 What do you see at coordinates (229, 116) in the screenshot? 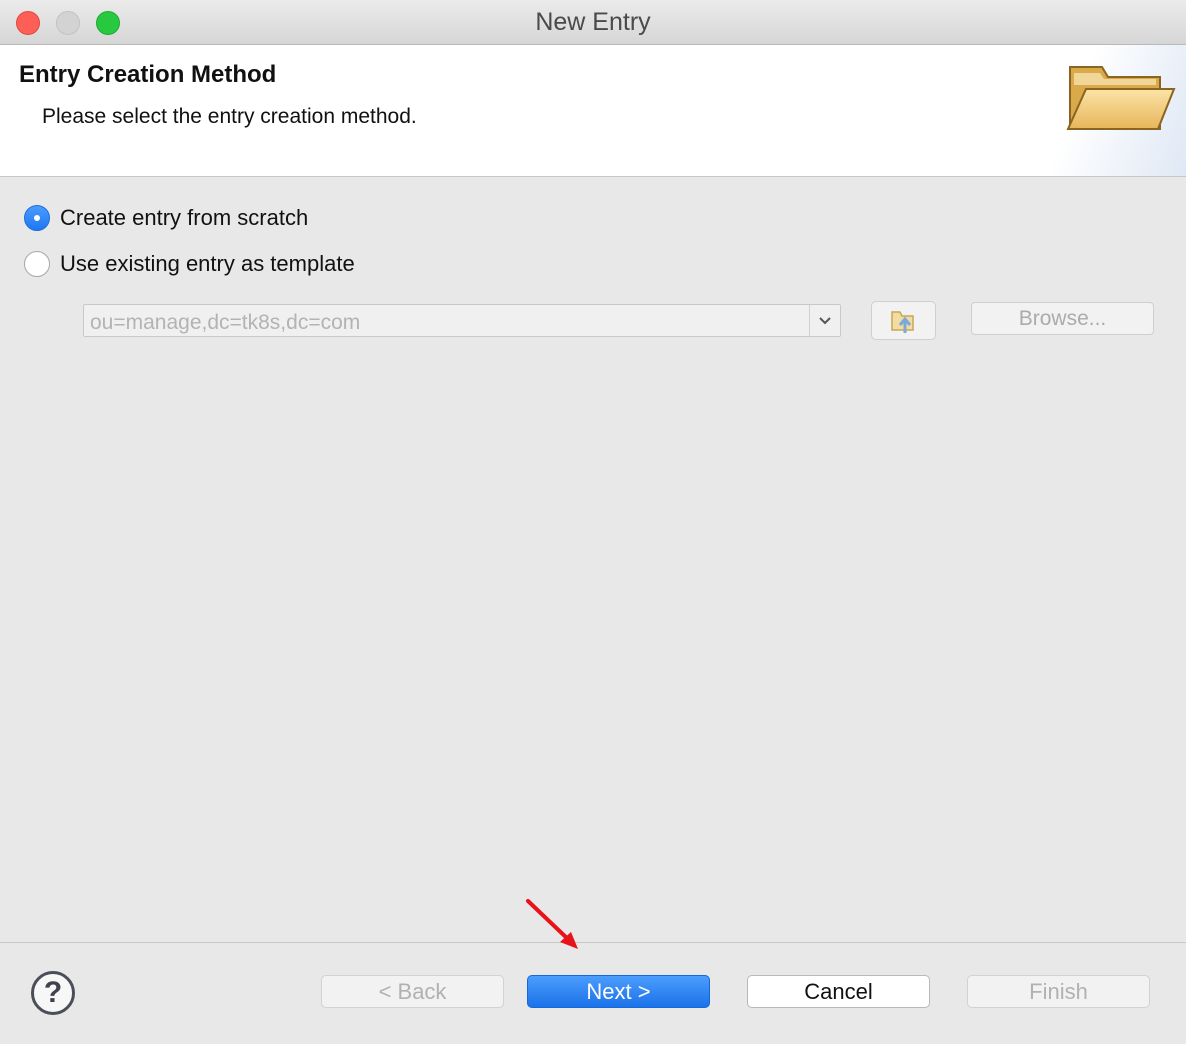
I see `page-description: Please select the entry creation method.` at bounding box center [229, 116].